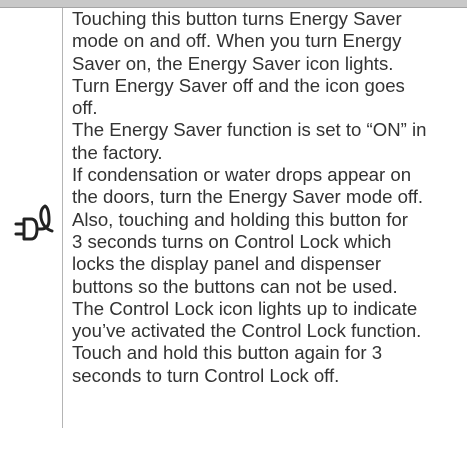 Image resolution: width=467 pixels, height=450 pixels. Describe the element at coordinates (233, 63) in the screenshot. I see `text-line: Saver on, the Energy Saver icon lights.` at that location.